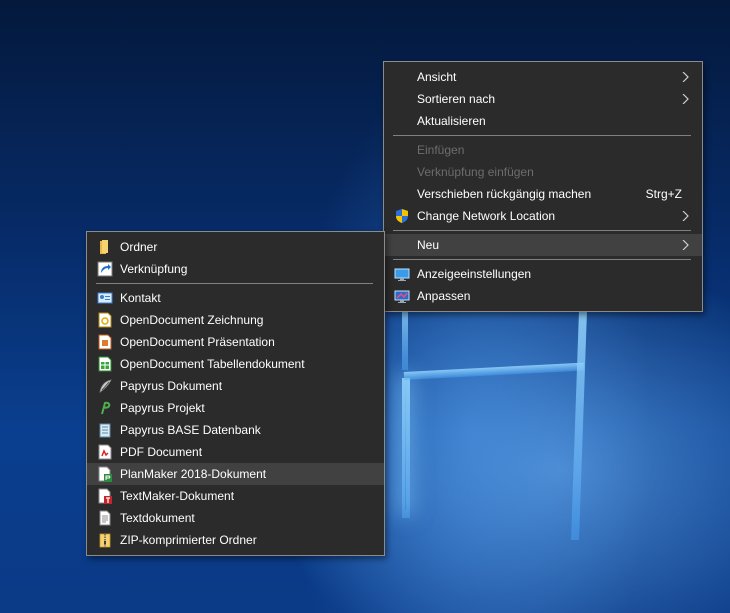 Image resolution: width=730 pixels, height=613 pixels. What do you see at coordinates (543, 172) in the screenshot?
I see `menu-item-verknuepfung-einfuegen: Verknüpfung einfügen` at bounding box center [543, 172].